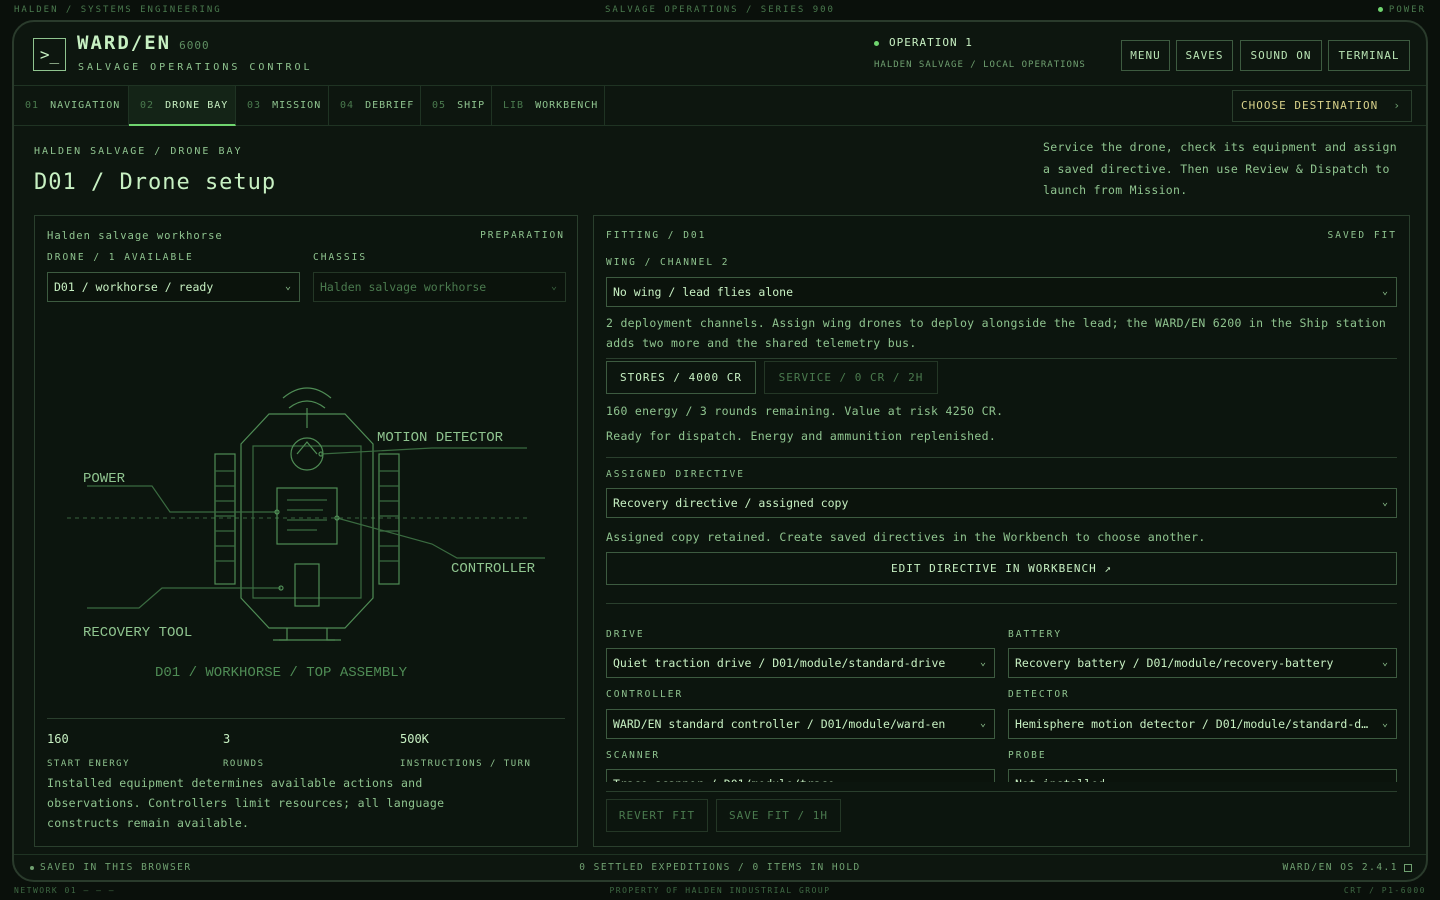 The image size is (1440, 900). Describe the element at coordinates (194, 45) in the screenshot. I see `brand-model: 6000` at that location.